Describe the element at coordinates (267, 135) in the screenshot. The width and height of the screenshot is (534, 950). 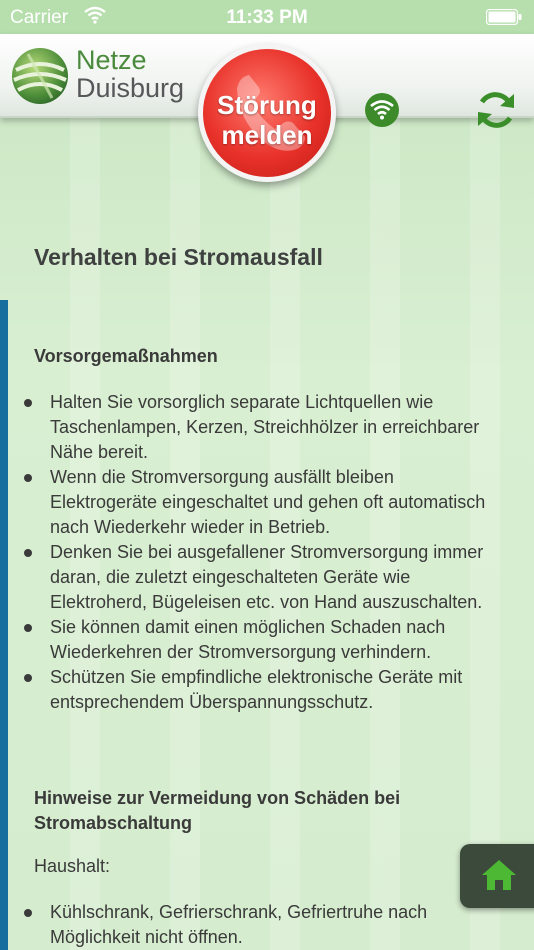
I see `report-label-line2: melden` at that location.